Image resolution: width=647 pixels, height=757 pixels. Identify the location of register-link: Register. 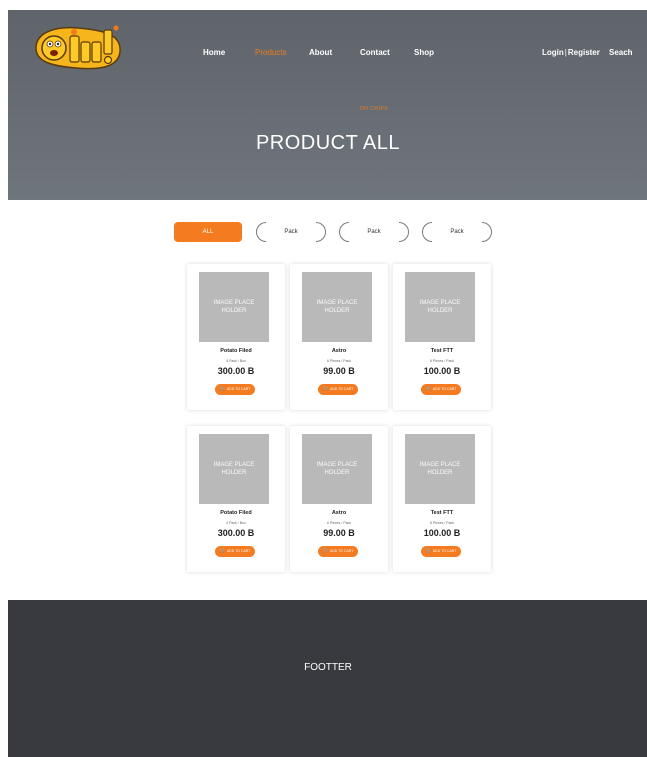
(584, 52).